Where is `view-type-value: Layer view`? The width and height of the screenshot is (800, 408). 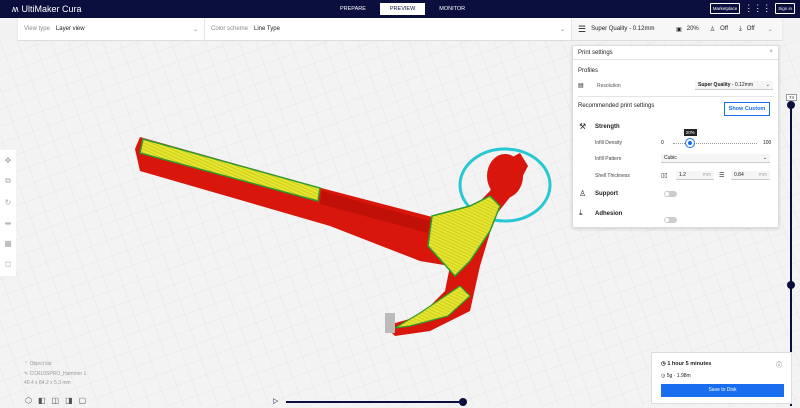
view-type-value: Layer view is located at coordinates (70, 29).